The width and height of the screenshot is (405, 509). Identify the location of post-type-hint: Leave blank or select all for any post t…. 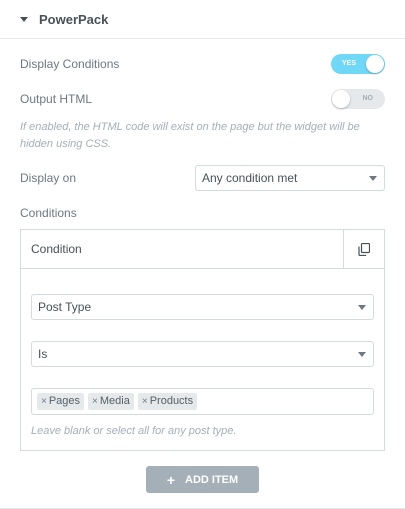
(134, 431).